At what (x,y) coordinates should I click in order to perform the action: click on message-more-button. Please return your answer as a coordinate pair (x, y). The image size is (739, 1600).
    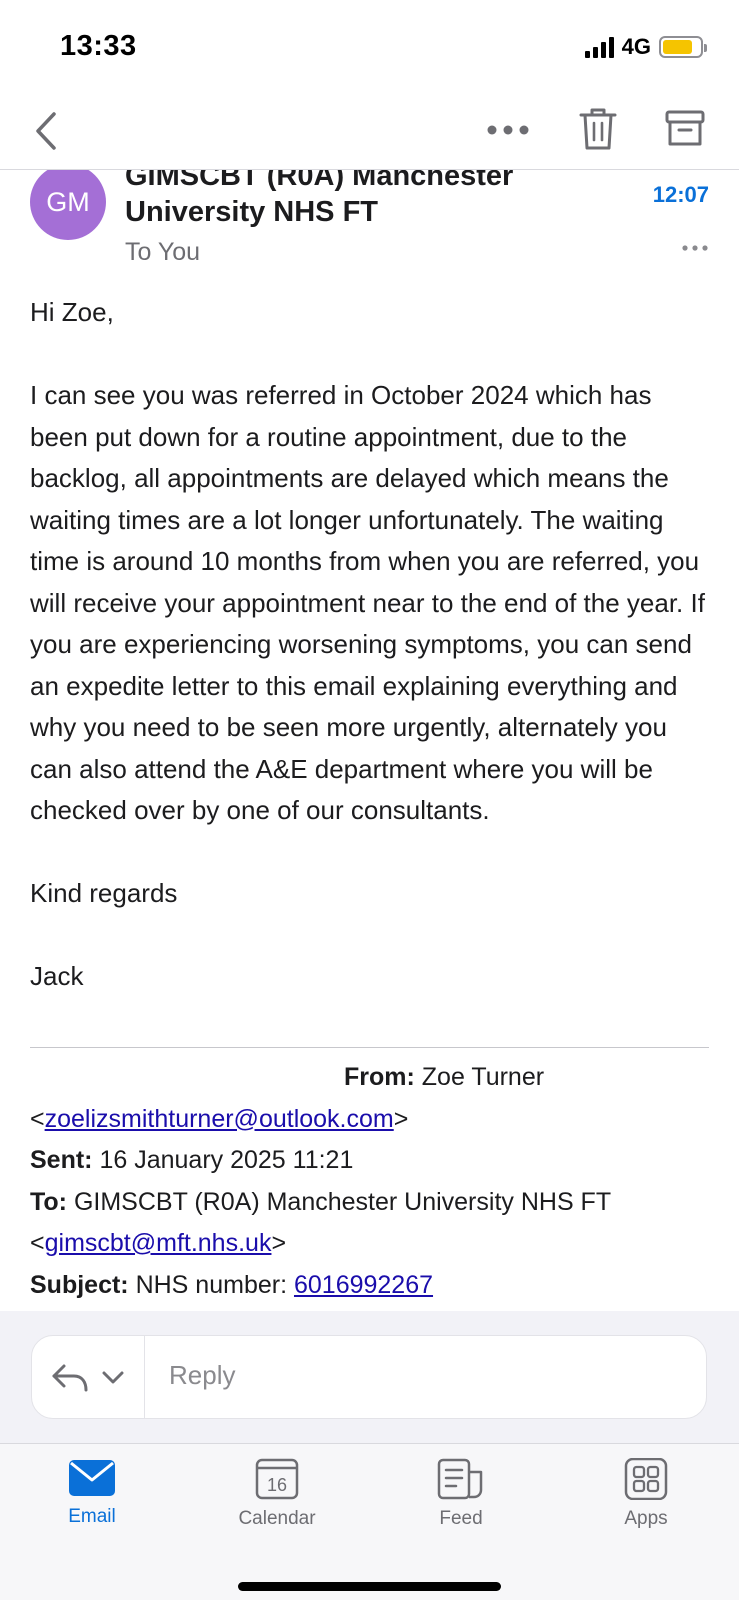
    Looking at the image, I should click on (695, 245).